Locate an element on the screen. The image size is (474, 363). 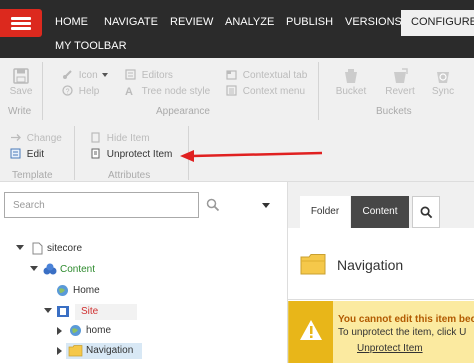
help-button: ? Help is located at coordinates (80, 92).